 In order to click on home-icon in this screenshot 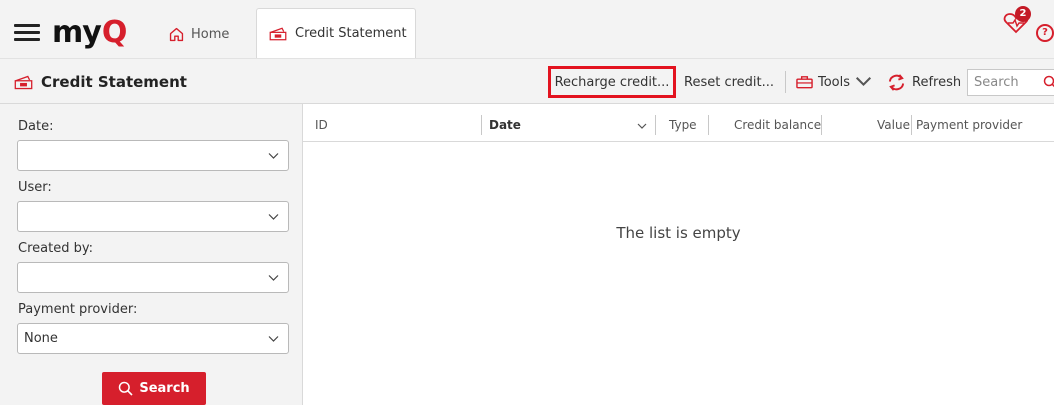, I will do `click(176, 34)`.